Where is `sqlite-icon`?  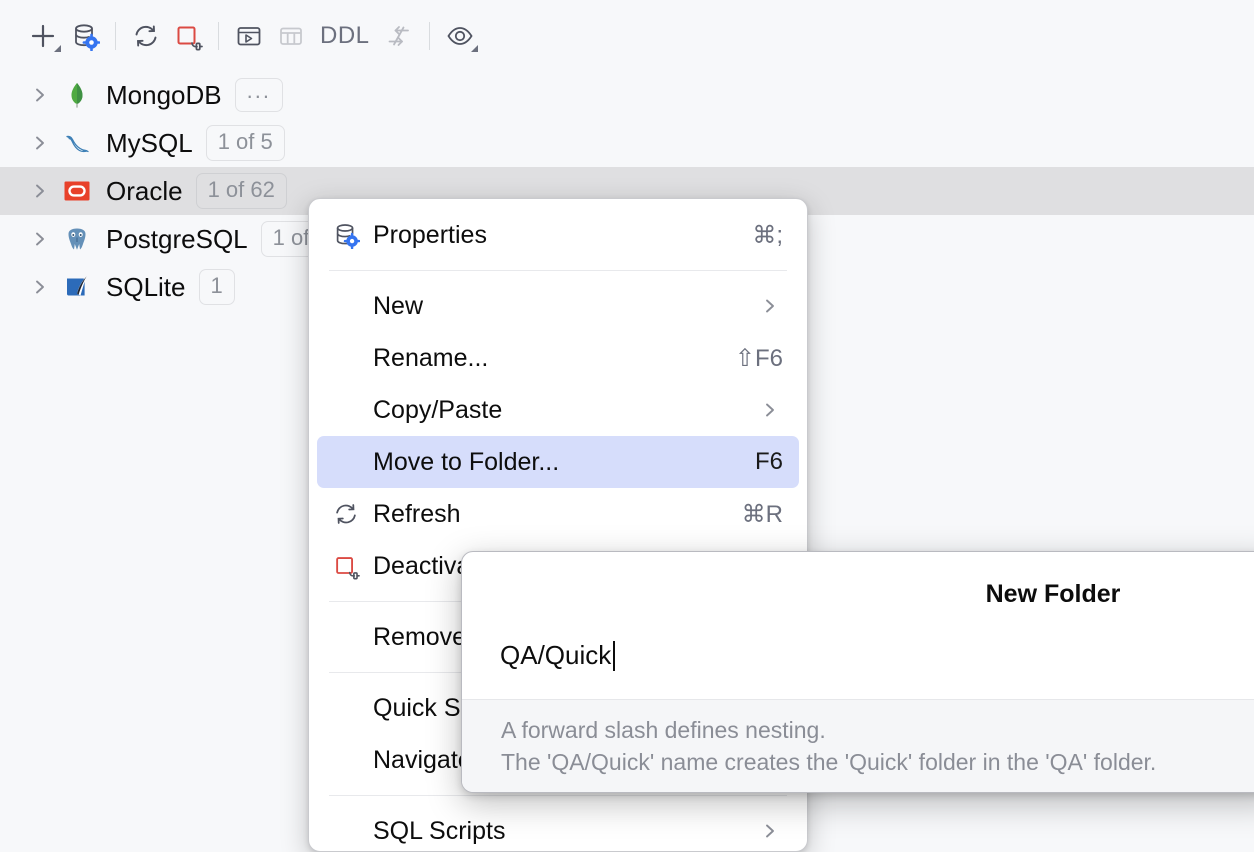
sqlite-icon is located at coordinates (77, 287).